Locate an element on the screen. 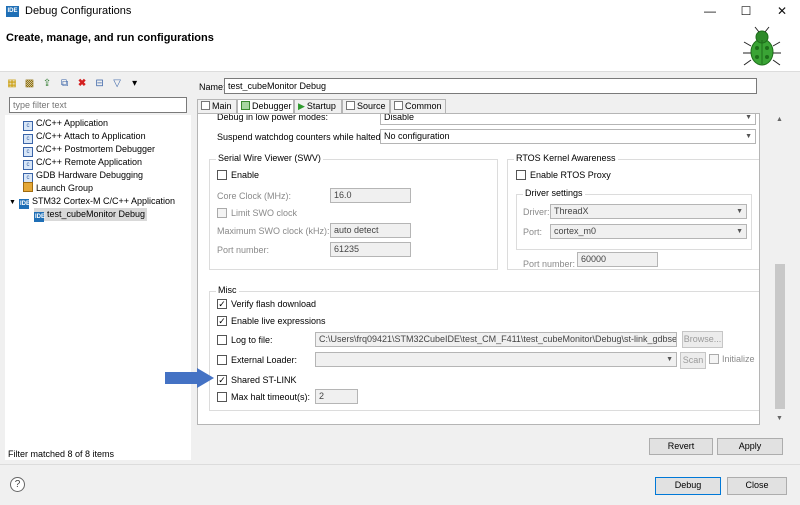  log-to-file-label: Log to file: is located at coordinates (252, 340).